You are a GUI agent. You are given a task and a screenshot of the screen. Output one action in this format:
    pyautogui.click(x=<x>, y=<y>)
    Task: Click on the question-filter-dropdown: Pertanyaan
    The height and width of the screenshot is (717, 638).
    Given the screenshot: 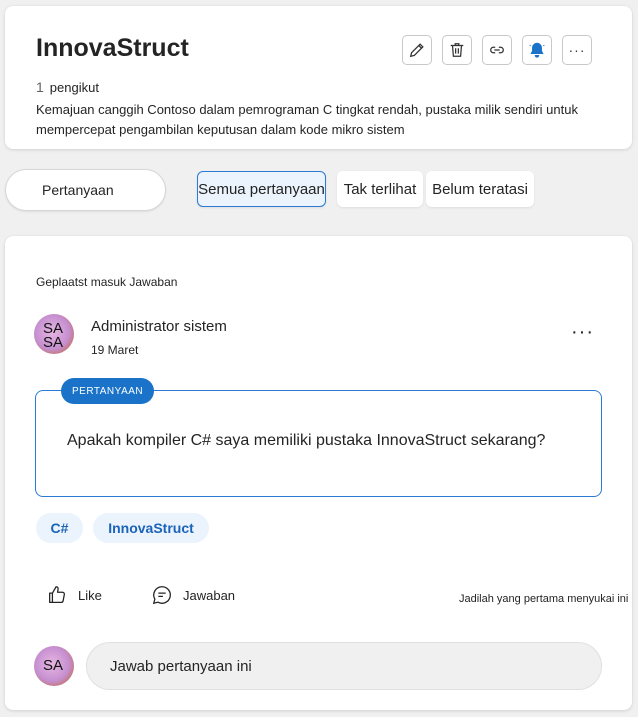 What is the action you would take?
    pyautogui.click(x=85, y=190)
    